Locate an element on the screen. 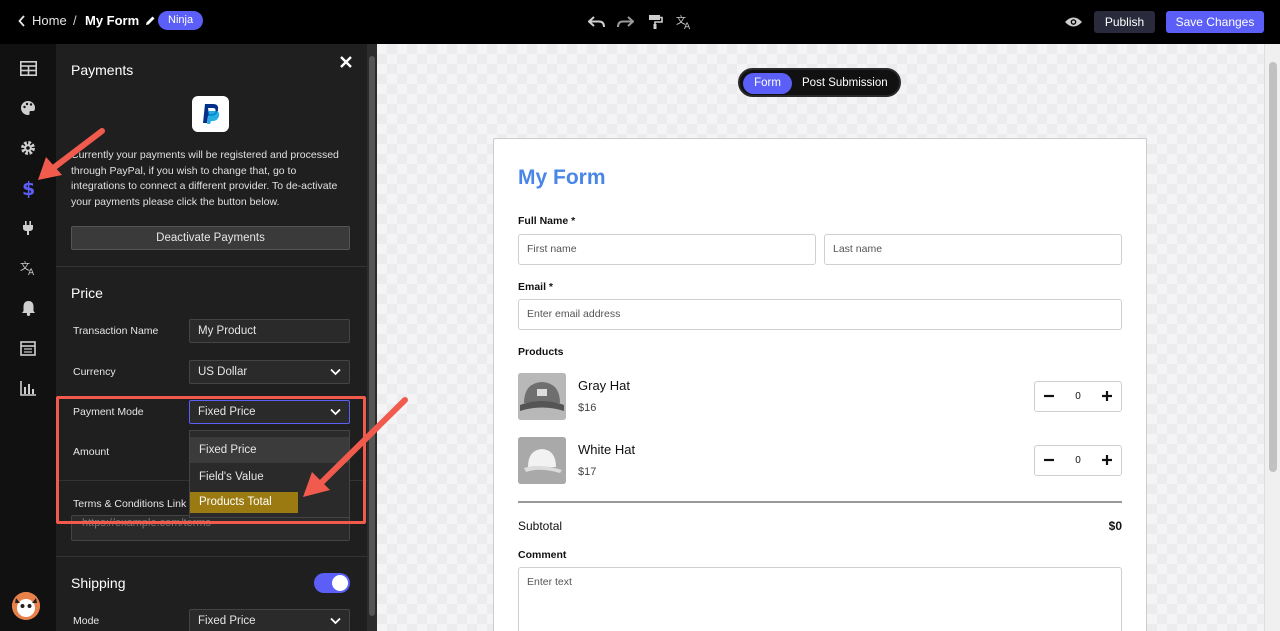 Image resolution: width=1280 pixels, height=631 pixels. avatar is located at coordinates (26, 606).